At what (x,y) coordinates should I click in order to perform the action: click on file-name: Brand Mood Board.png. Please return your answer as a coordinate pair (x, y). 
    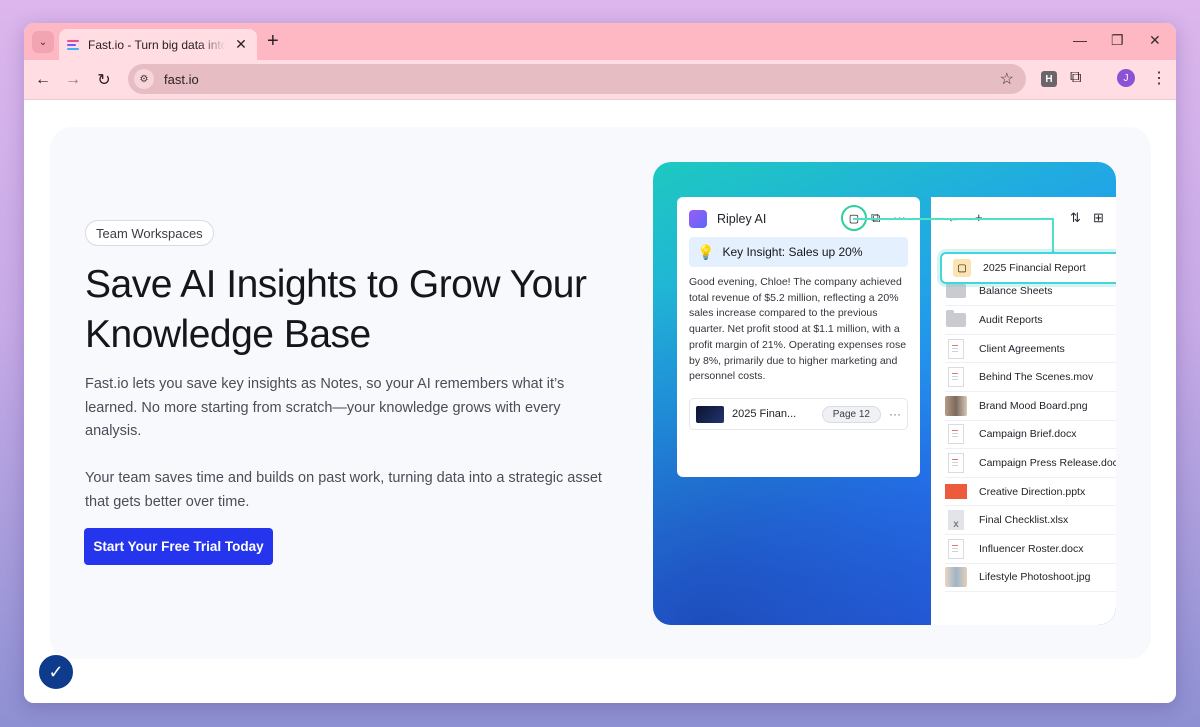
    Looking at the image, I should click on (1033, 405).